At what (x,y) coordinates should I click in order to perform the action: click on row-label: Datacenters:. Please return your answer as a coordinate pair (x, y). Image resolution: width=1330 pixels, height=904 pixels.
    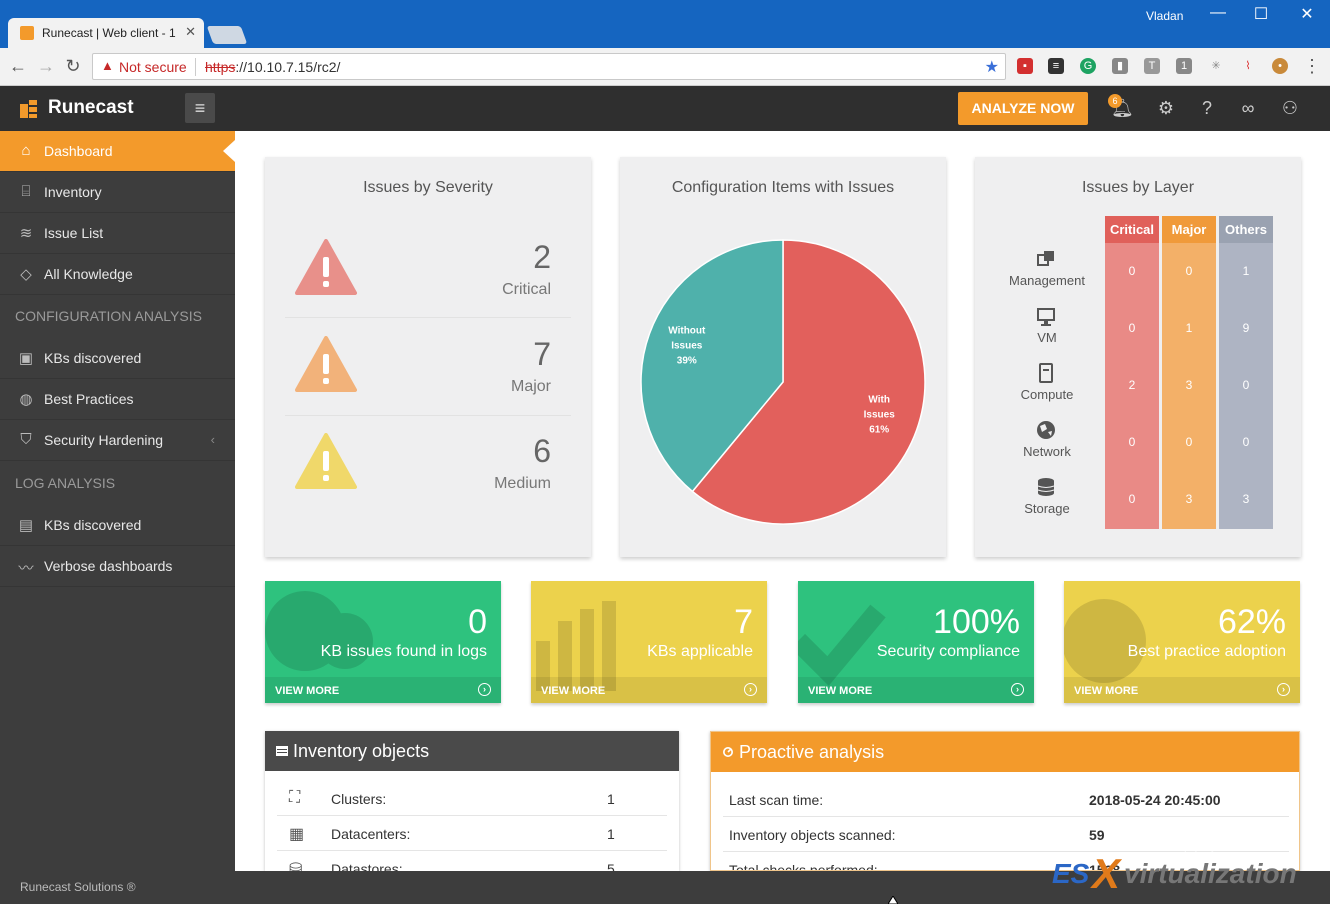
    Looking at the image, I should click on (371, 834).